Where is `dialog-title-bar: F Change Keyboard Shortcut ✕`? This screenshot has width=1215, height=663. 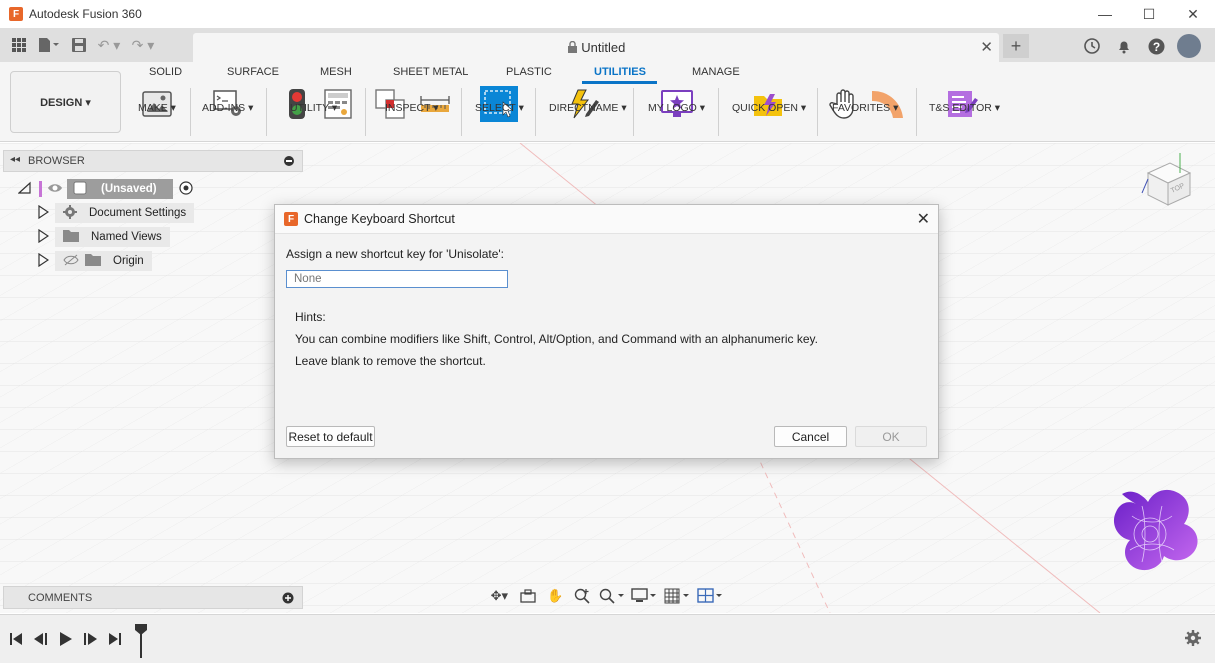
dialog-title-bar: F Change Keyboard Shortcut ✕ is located at coordinates (606, 219).